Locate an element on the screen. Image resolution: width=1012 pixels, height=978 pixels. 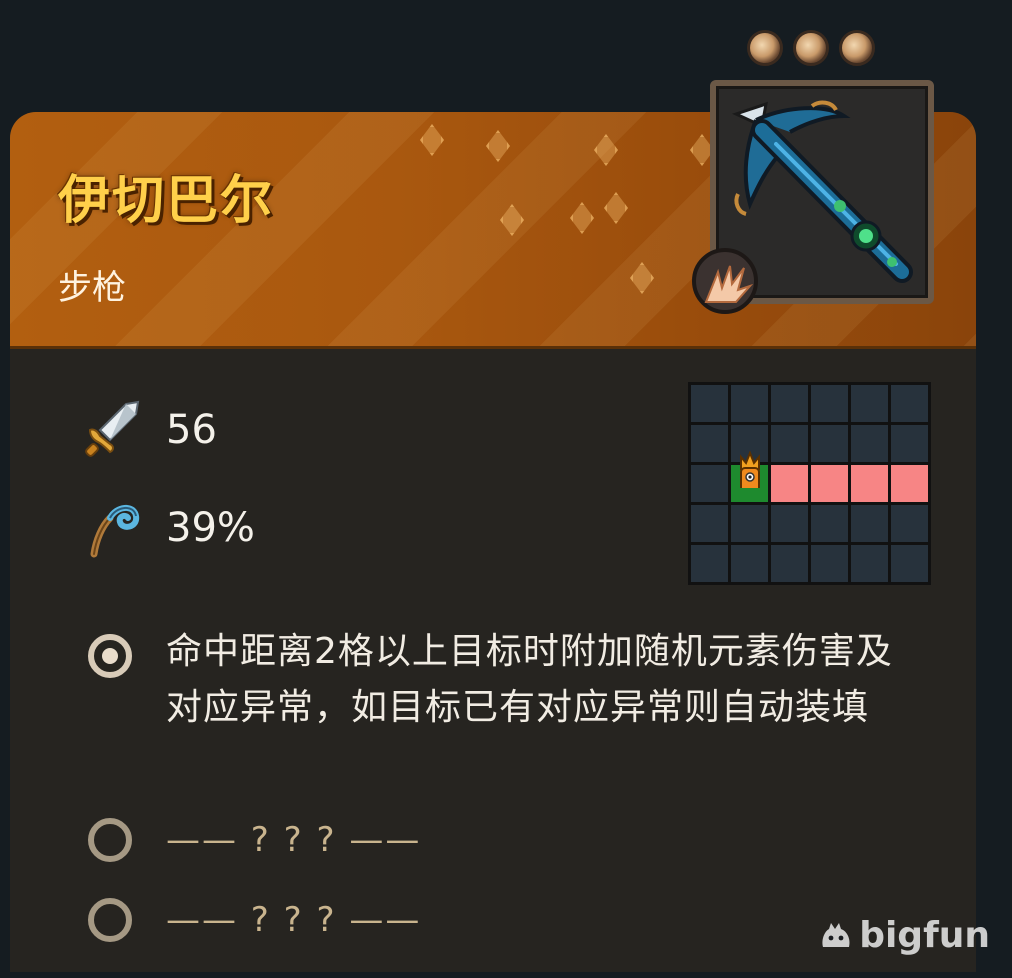
watermark-text: bigfun is located at coordinates (924, 935).